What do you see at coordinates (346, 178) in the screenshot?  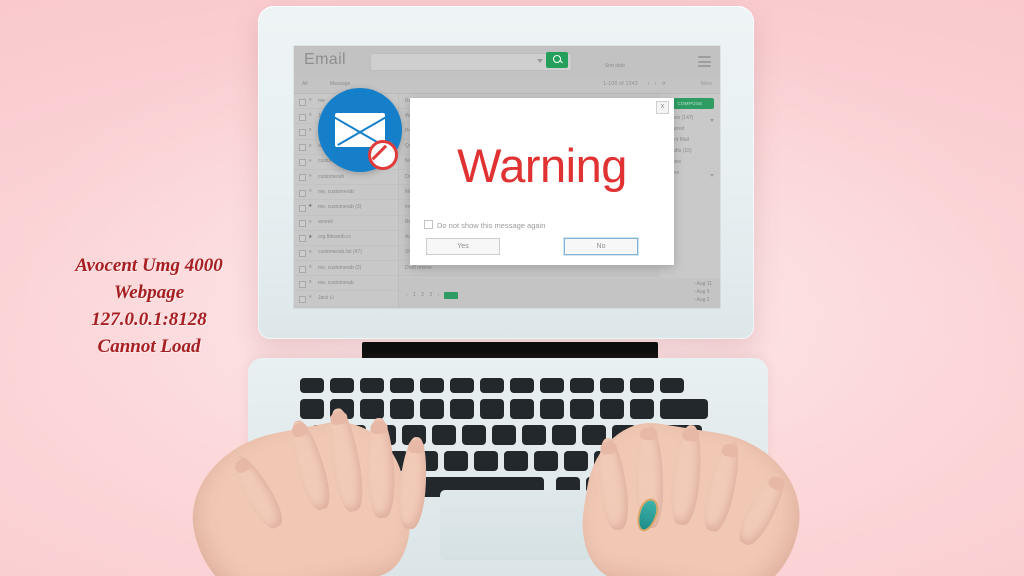 I see `message-list-item: ★ customerab` at bounding box center [346, 178].